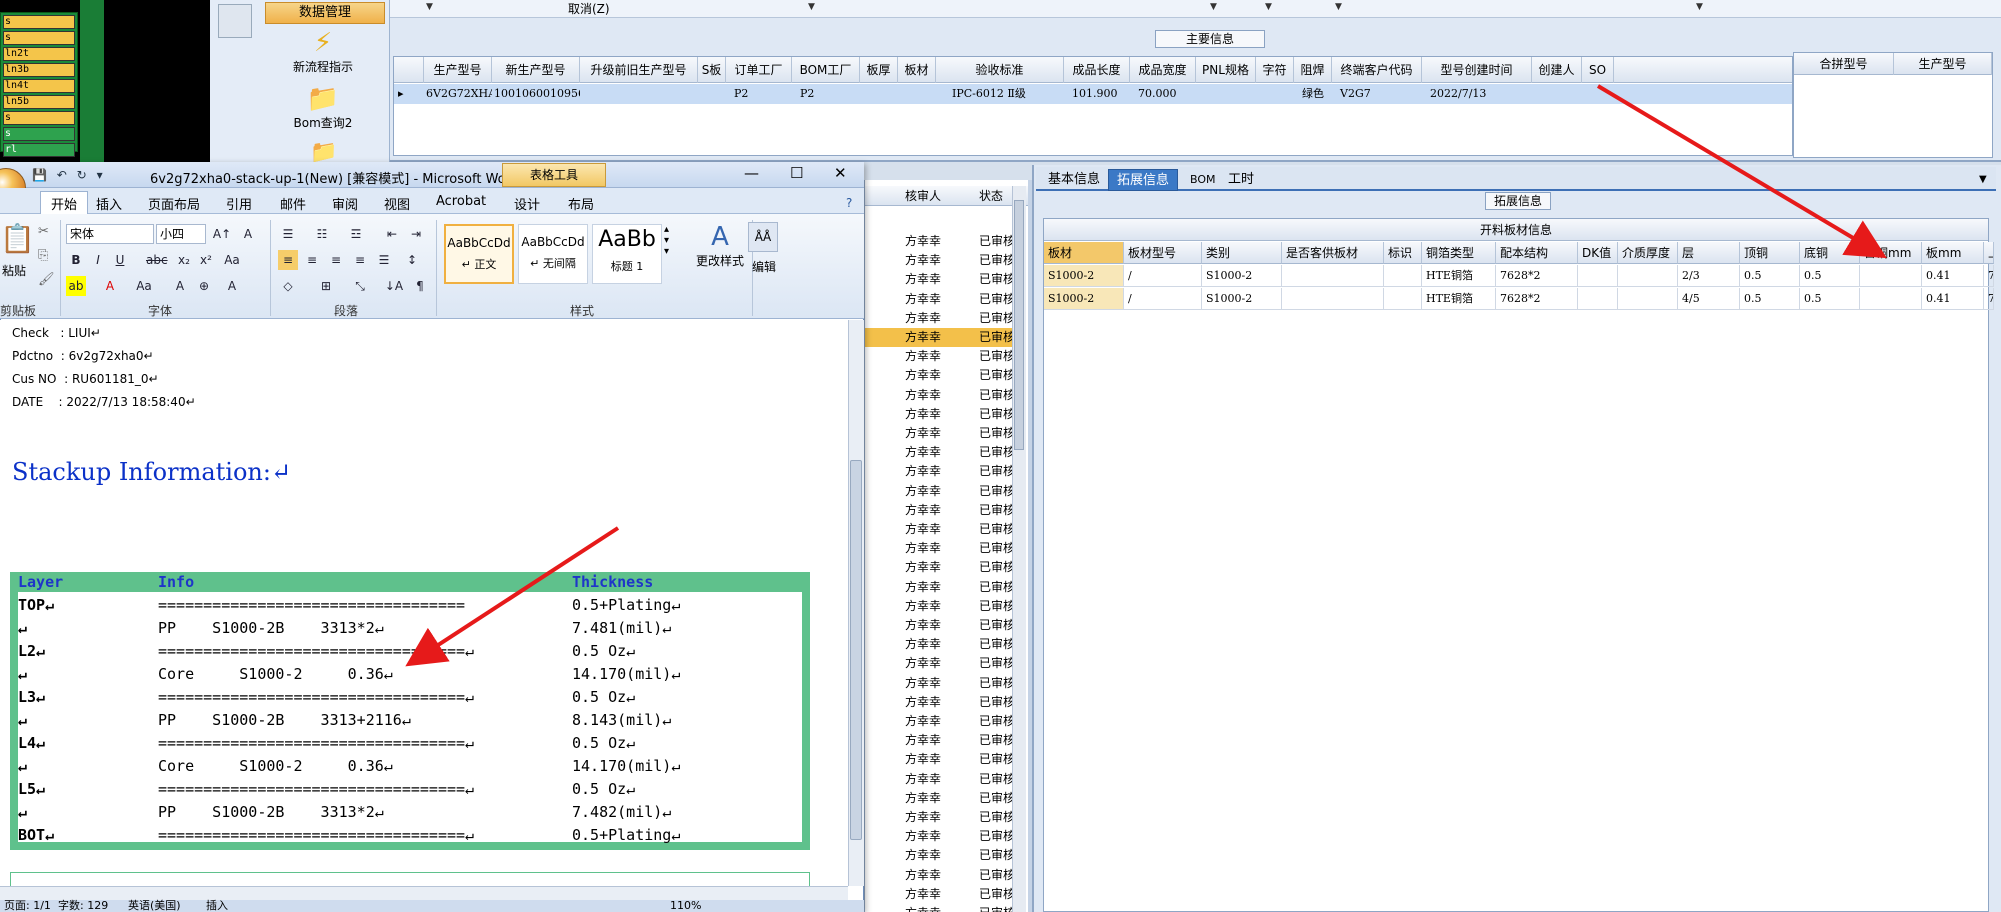 This screenshot has height=912, width=2001. Describe the element at coordinates (120, 260) in the screenshot. I see `underline-icon: U` at that location.